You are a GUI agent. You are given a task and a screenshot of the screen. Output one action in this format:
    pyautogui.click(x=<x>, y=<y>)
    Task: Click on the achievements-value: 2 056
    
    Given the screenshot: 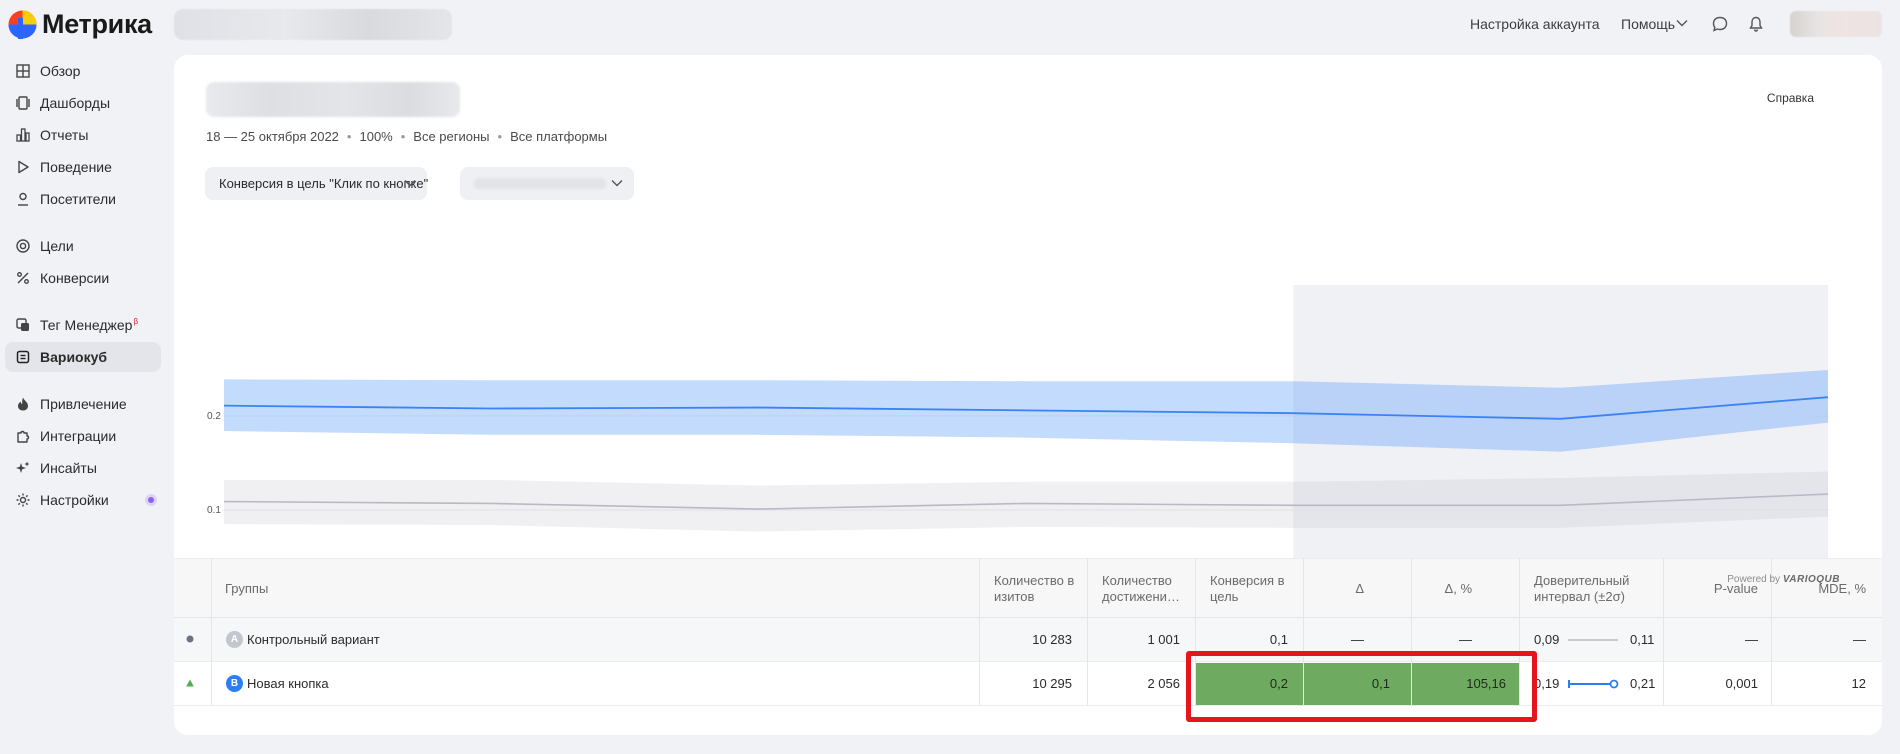 What is the action you would take?
    pyautogui.click(x=1163, y=683)
    